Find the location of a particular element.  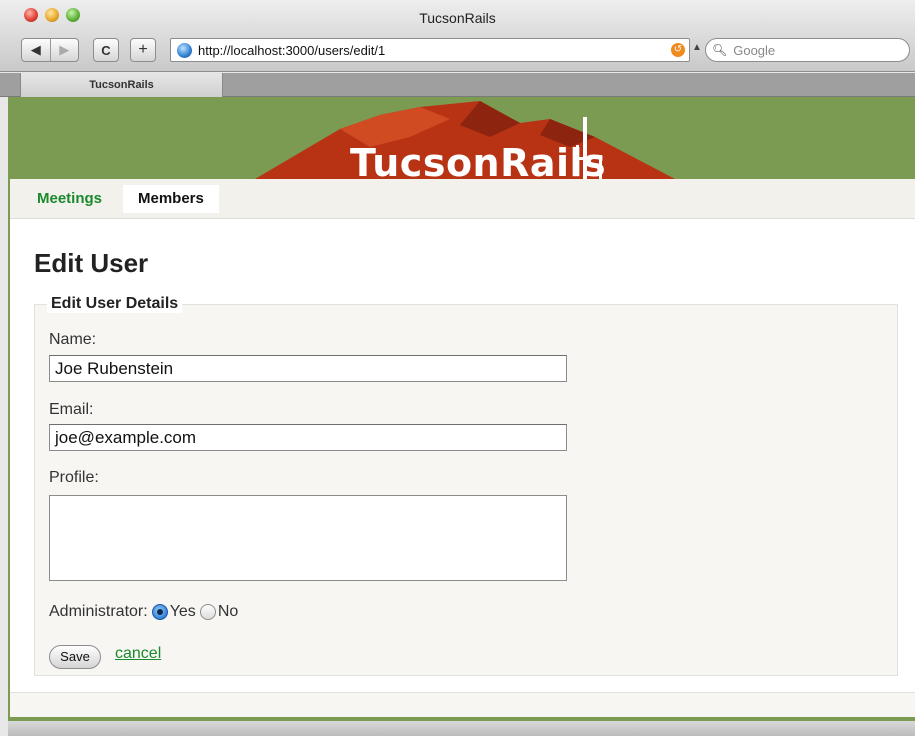

admin-yes-radio is located at coordinates (159, 612).